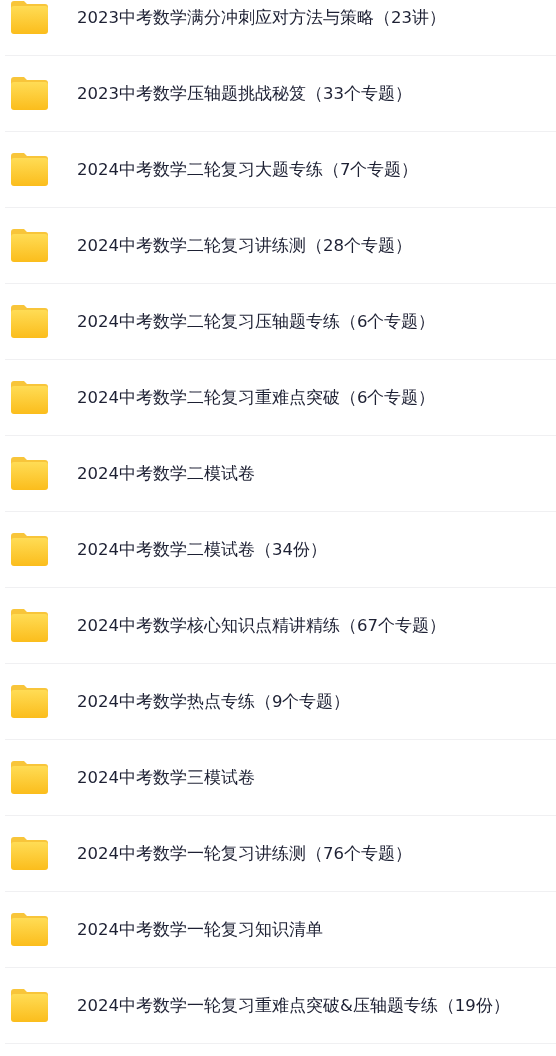  What do you see at coordinates (248, 169) in the screenshot?
I see `folder-name: 2024中考数学二轮复习大题专练（7个专题）` at bounding box center [248, 169].